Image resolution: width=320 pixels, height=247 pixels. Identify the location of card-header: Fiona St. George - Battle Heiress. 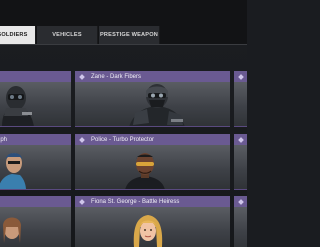
(152, 201).